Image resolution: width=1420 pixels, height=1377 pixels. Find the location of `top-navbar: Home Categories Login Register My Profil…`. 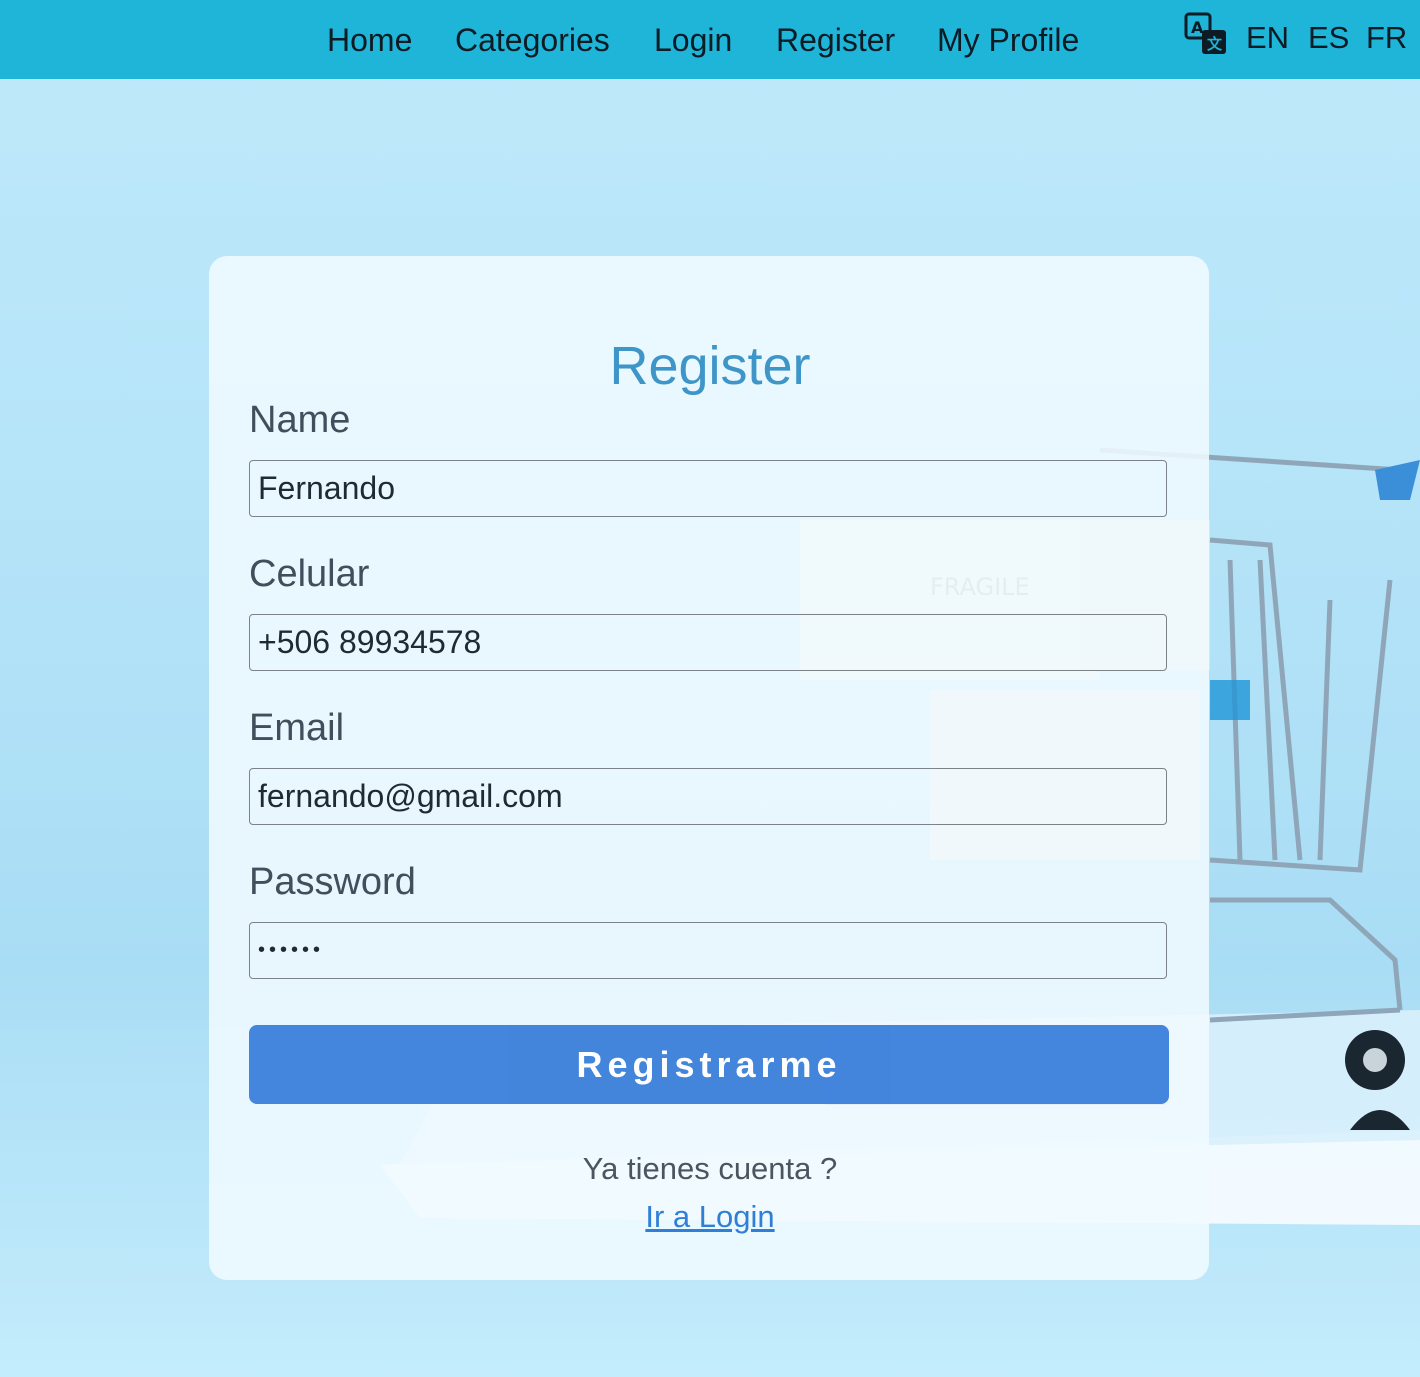

top-navbar: Home Categories Login Register My Profil… is located at coordinates (710, 39).